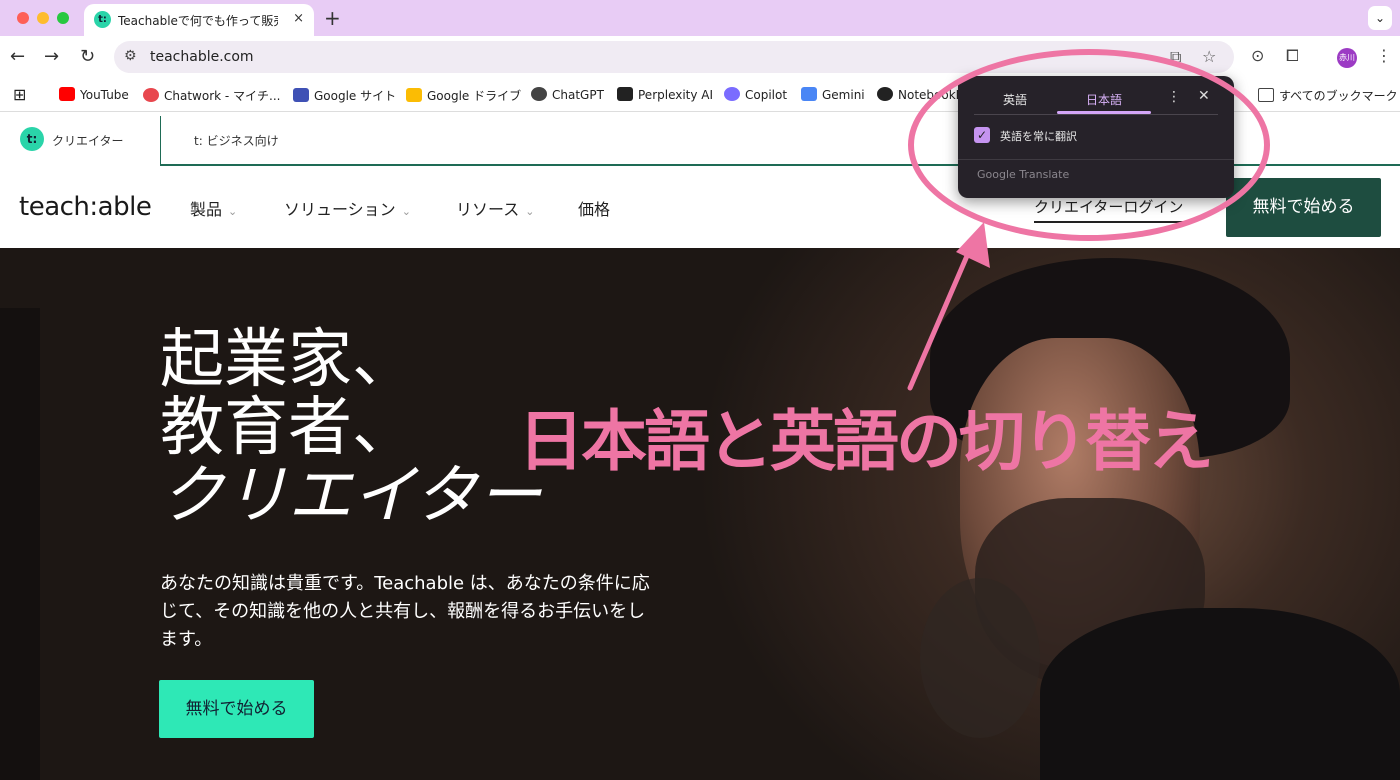 Image resolution: width=1400 pixels, height=780 pixels. What do you see at coordinates (866, 441) in the screenshot?
I see `annotation-caption: 日本語と英語の切り替え` at bounding box center [866, 441].